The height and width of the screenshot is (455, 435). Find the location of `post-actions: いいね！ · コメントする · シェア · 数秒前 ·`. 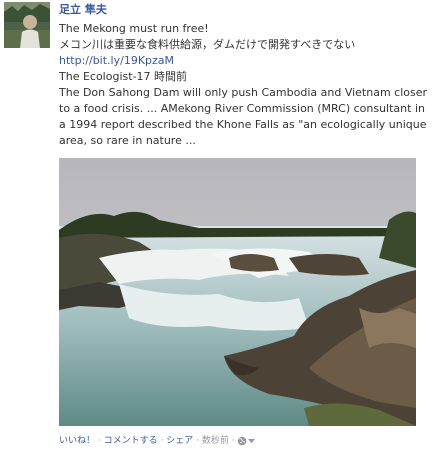

post-actions: いいね！ · コメントする · シェア · 数秒前 · is located at coordinates (157, 441).